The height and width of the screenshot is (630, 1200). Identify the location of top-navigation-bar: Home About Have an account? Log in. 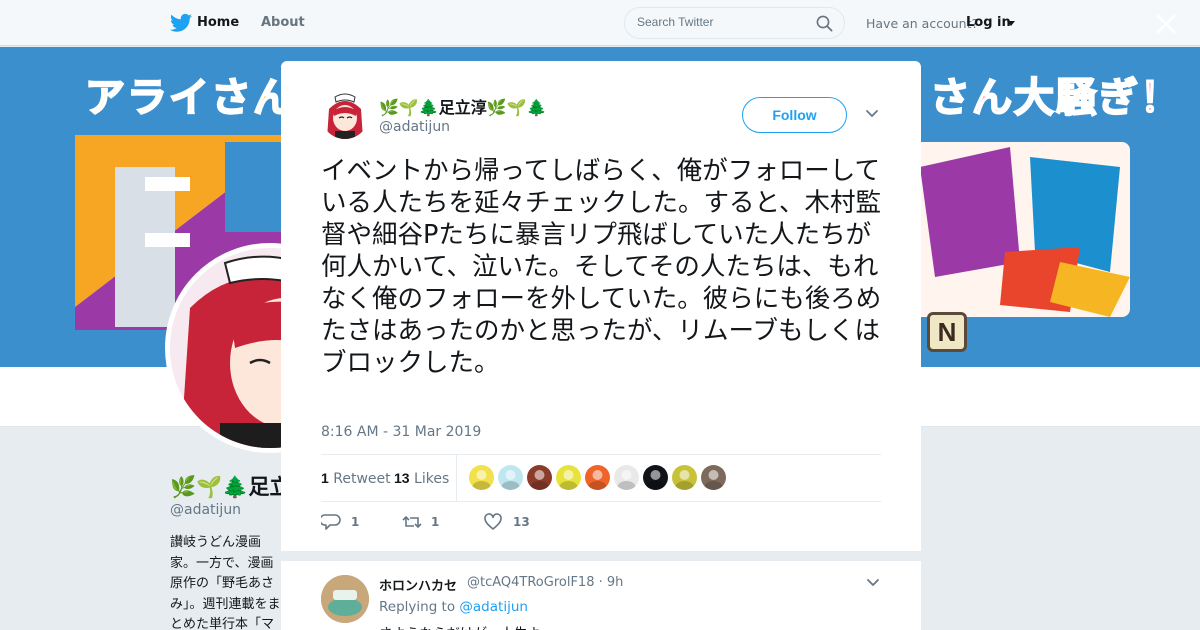
(600, 23).